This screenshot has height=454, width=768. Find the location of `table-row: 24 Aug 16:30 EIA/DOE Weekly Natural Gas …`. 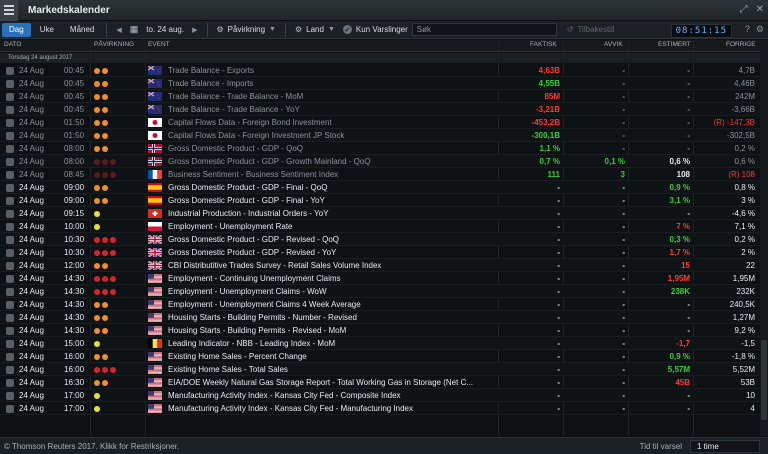

table-row: 24 Aug 16:30 EIA/DOE Weekly Natural Gas … is located at coordinates (380, 382).